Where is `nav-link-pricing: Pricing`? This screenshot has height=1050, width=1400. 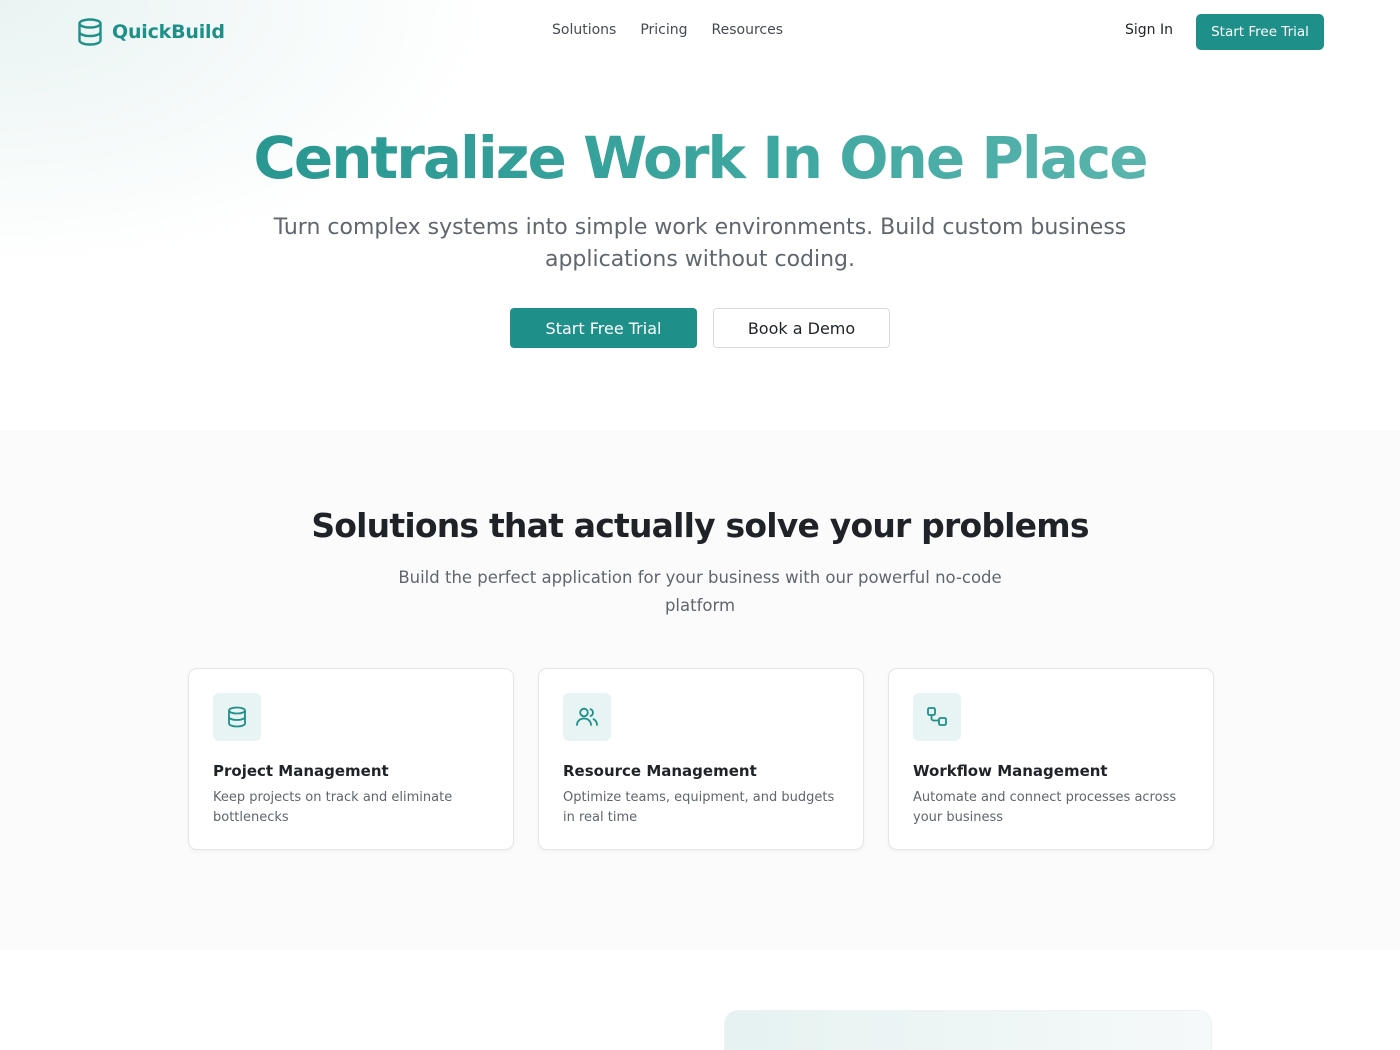 nav-link-pricing: Pricing is located at coordinates (663, 30).